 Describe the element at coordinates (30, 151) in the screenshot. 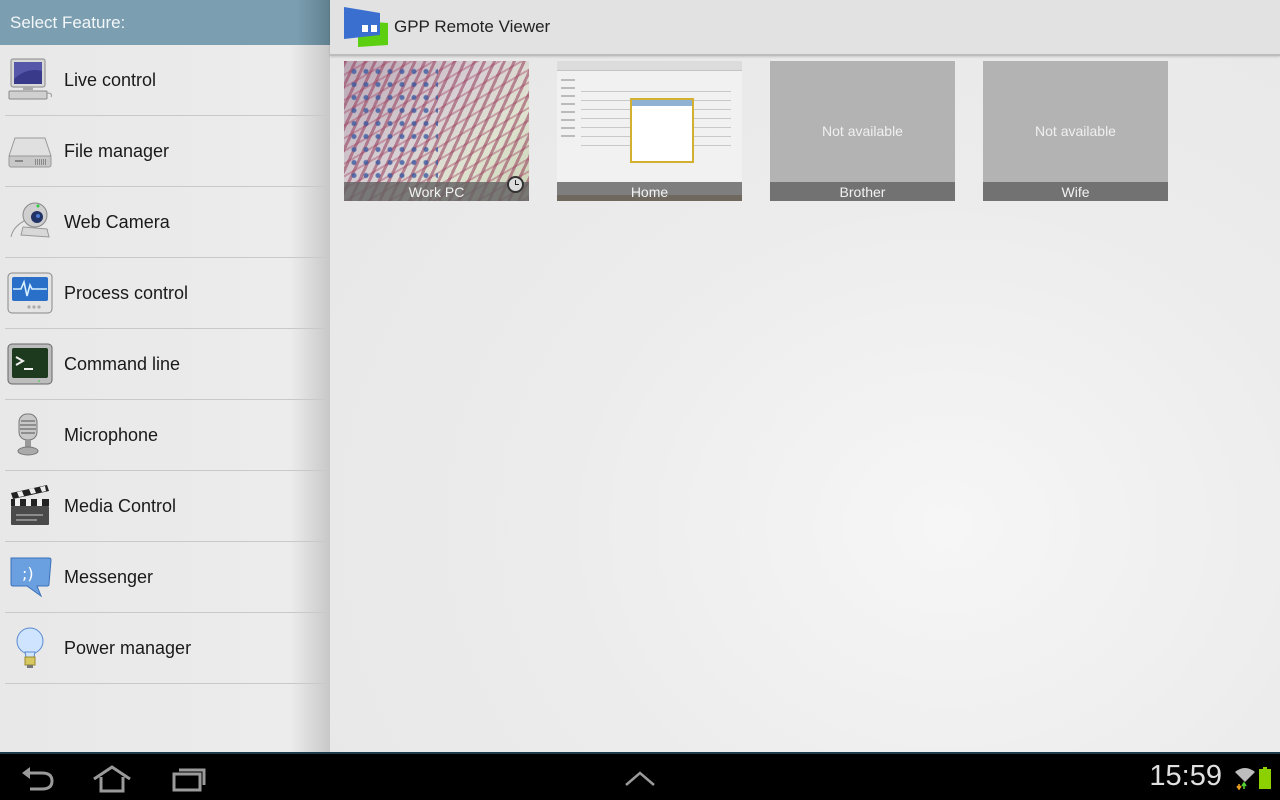

I see `hard-drive-icon` at that location.